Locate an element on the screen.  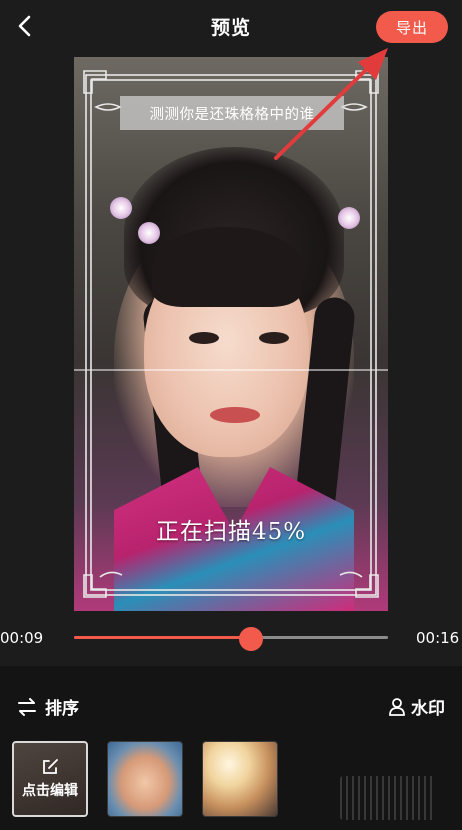
sort-button: 排序 is located at coordinates (48, 706).